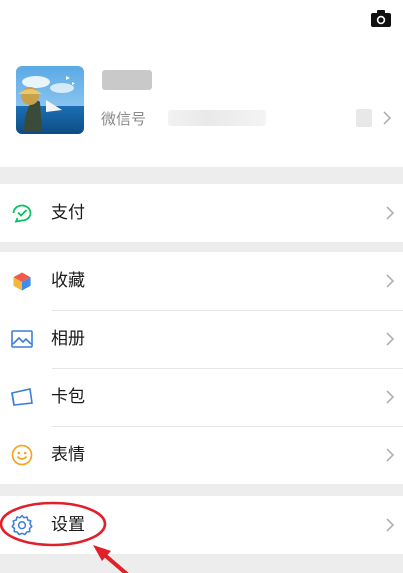 The width and height of the screenshot is (403, 573). I want to click on menu-item-favorites: 收藏, so click(201, 281).